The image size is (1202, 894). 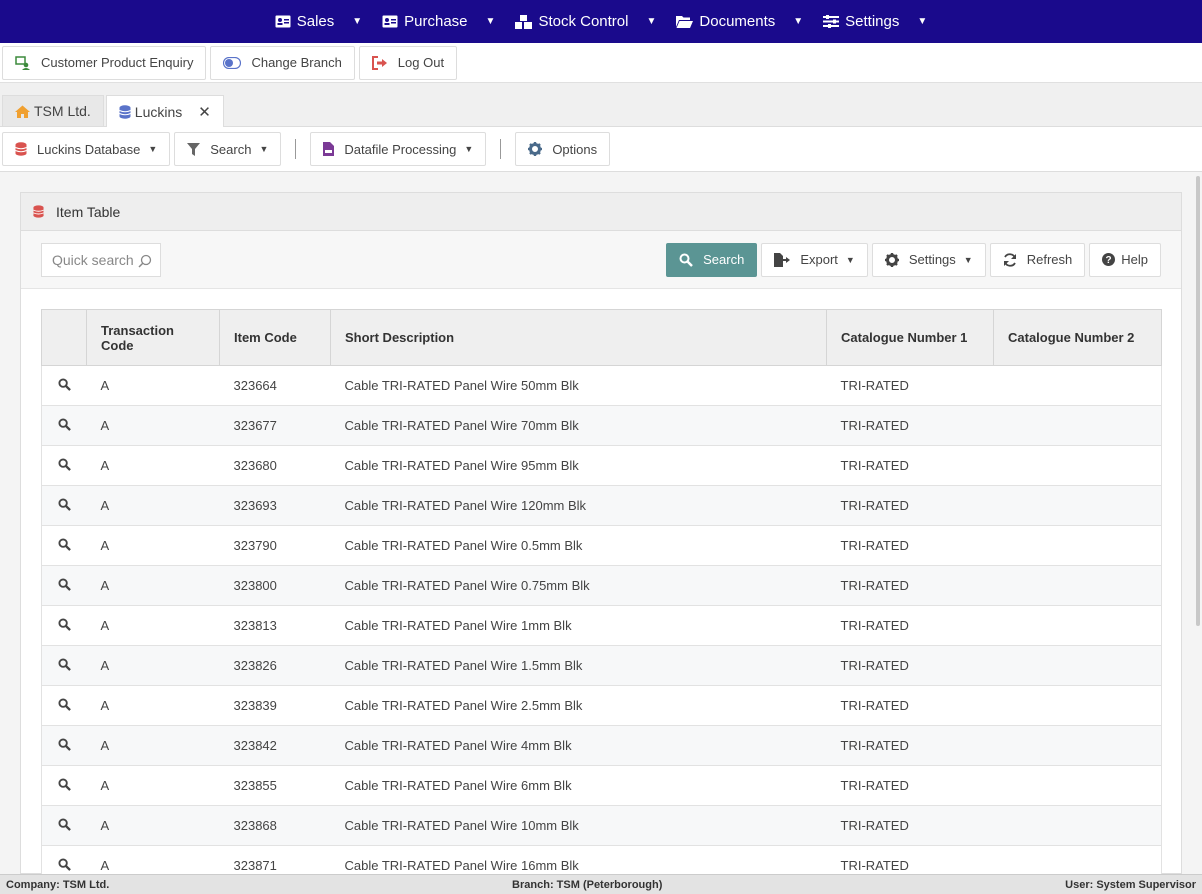 I want to click on quick-search-input, so click(x=97, y=259).